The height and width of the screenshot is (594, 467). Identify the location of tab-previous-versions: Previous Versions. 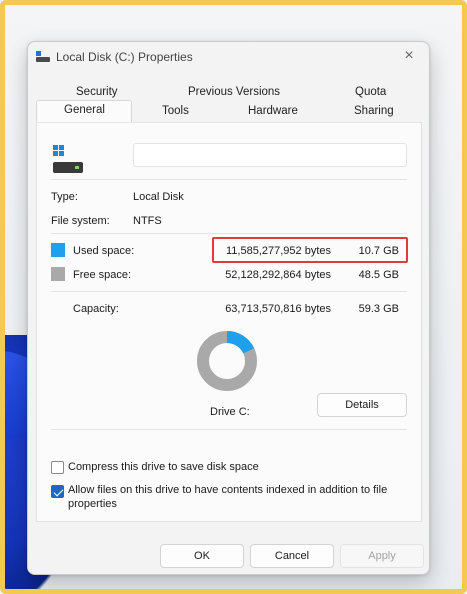
(234, 92).